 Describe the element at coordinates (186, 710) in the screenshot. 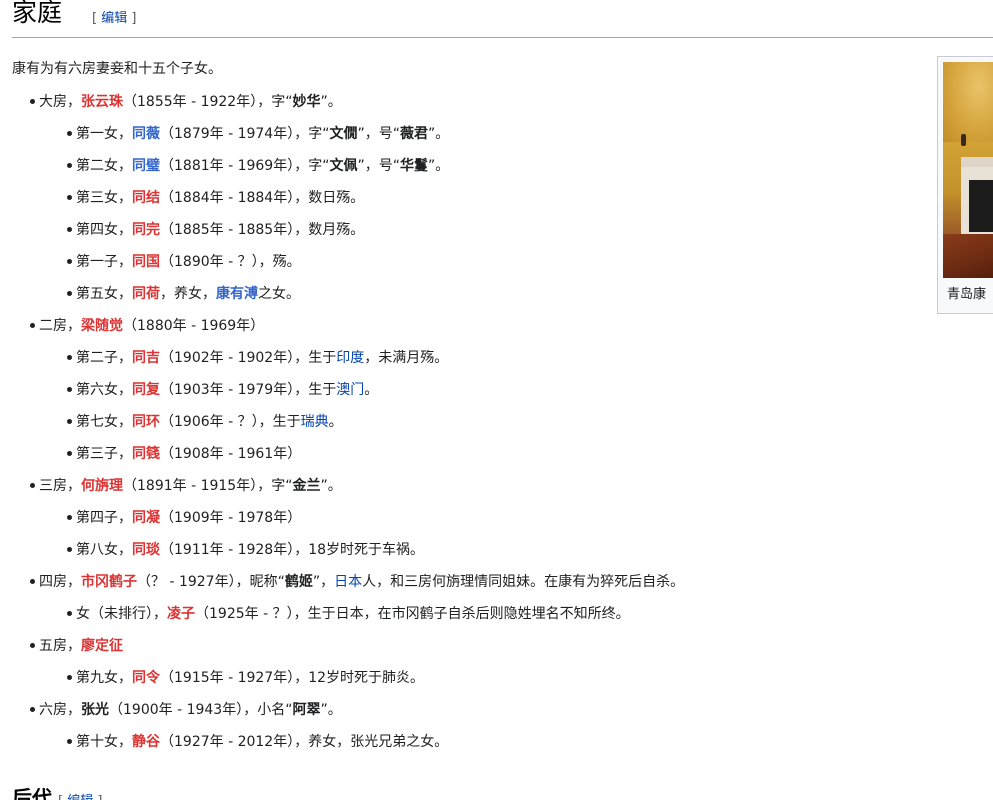

I see `list-item-wife-6: 六房，张光（1900年 - 1943年），小名“阿翠”。` at that location.